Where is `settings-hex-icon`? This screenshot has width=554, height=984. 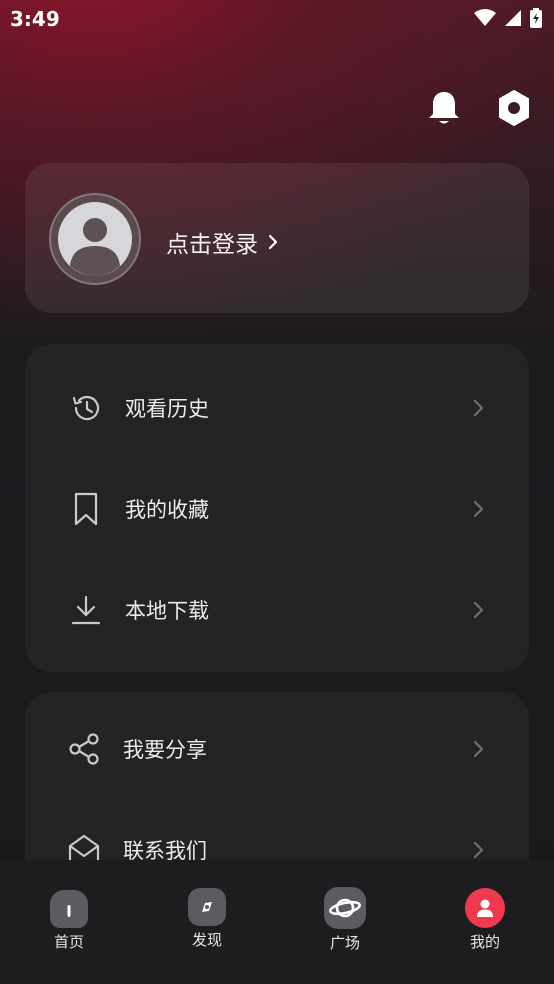 settings-hex-icon is located at coordinates (514, 108).